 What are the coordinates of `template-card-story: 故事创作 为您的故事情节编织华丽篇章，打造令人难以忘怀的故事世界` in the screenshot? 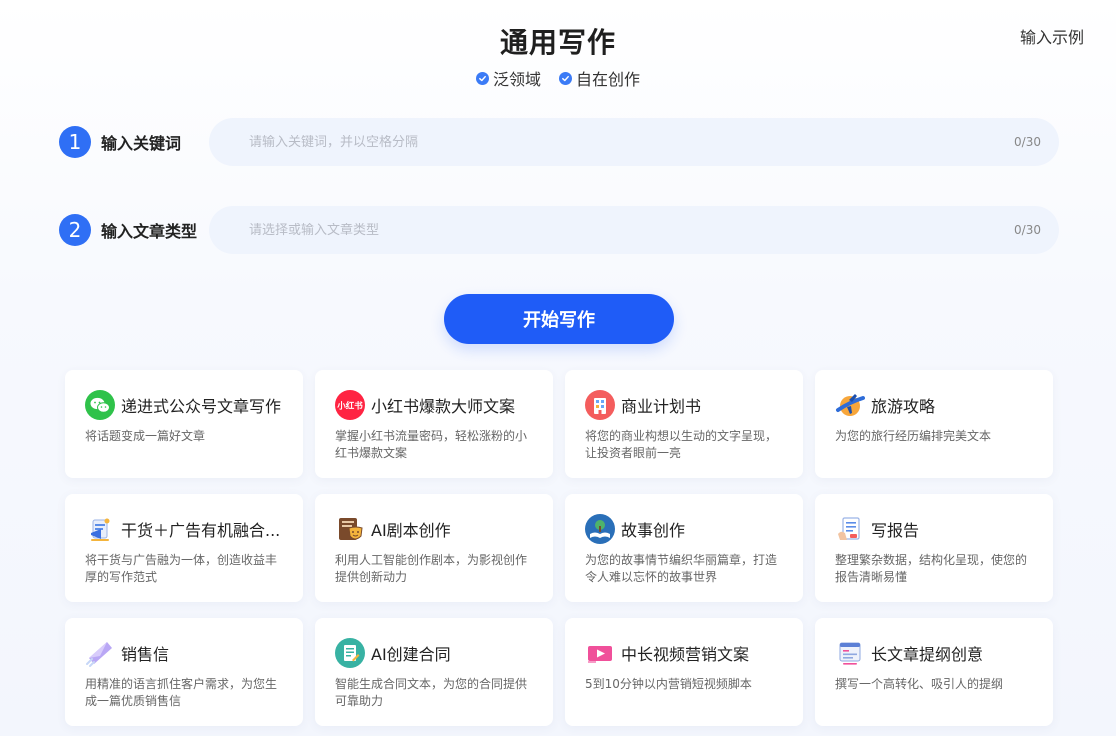 It's located at (684, 548).